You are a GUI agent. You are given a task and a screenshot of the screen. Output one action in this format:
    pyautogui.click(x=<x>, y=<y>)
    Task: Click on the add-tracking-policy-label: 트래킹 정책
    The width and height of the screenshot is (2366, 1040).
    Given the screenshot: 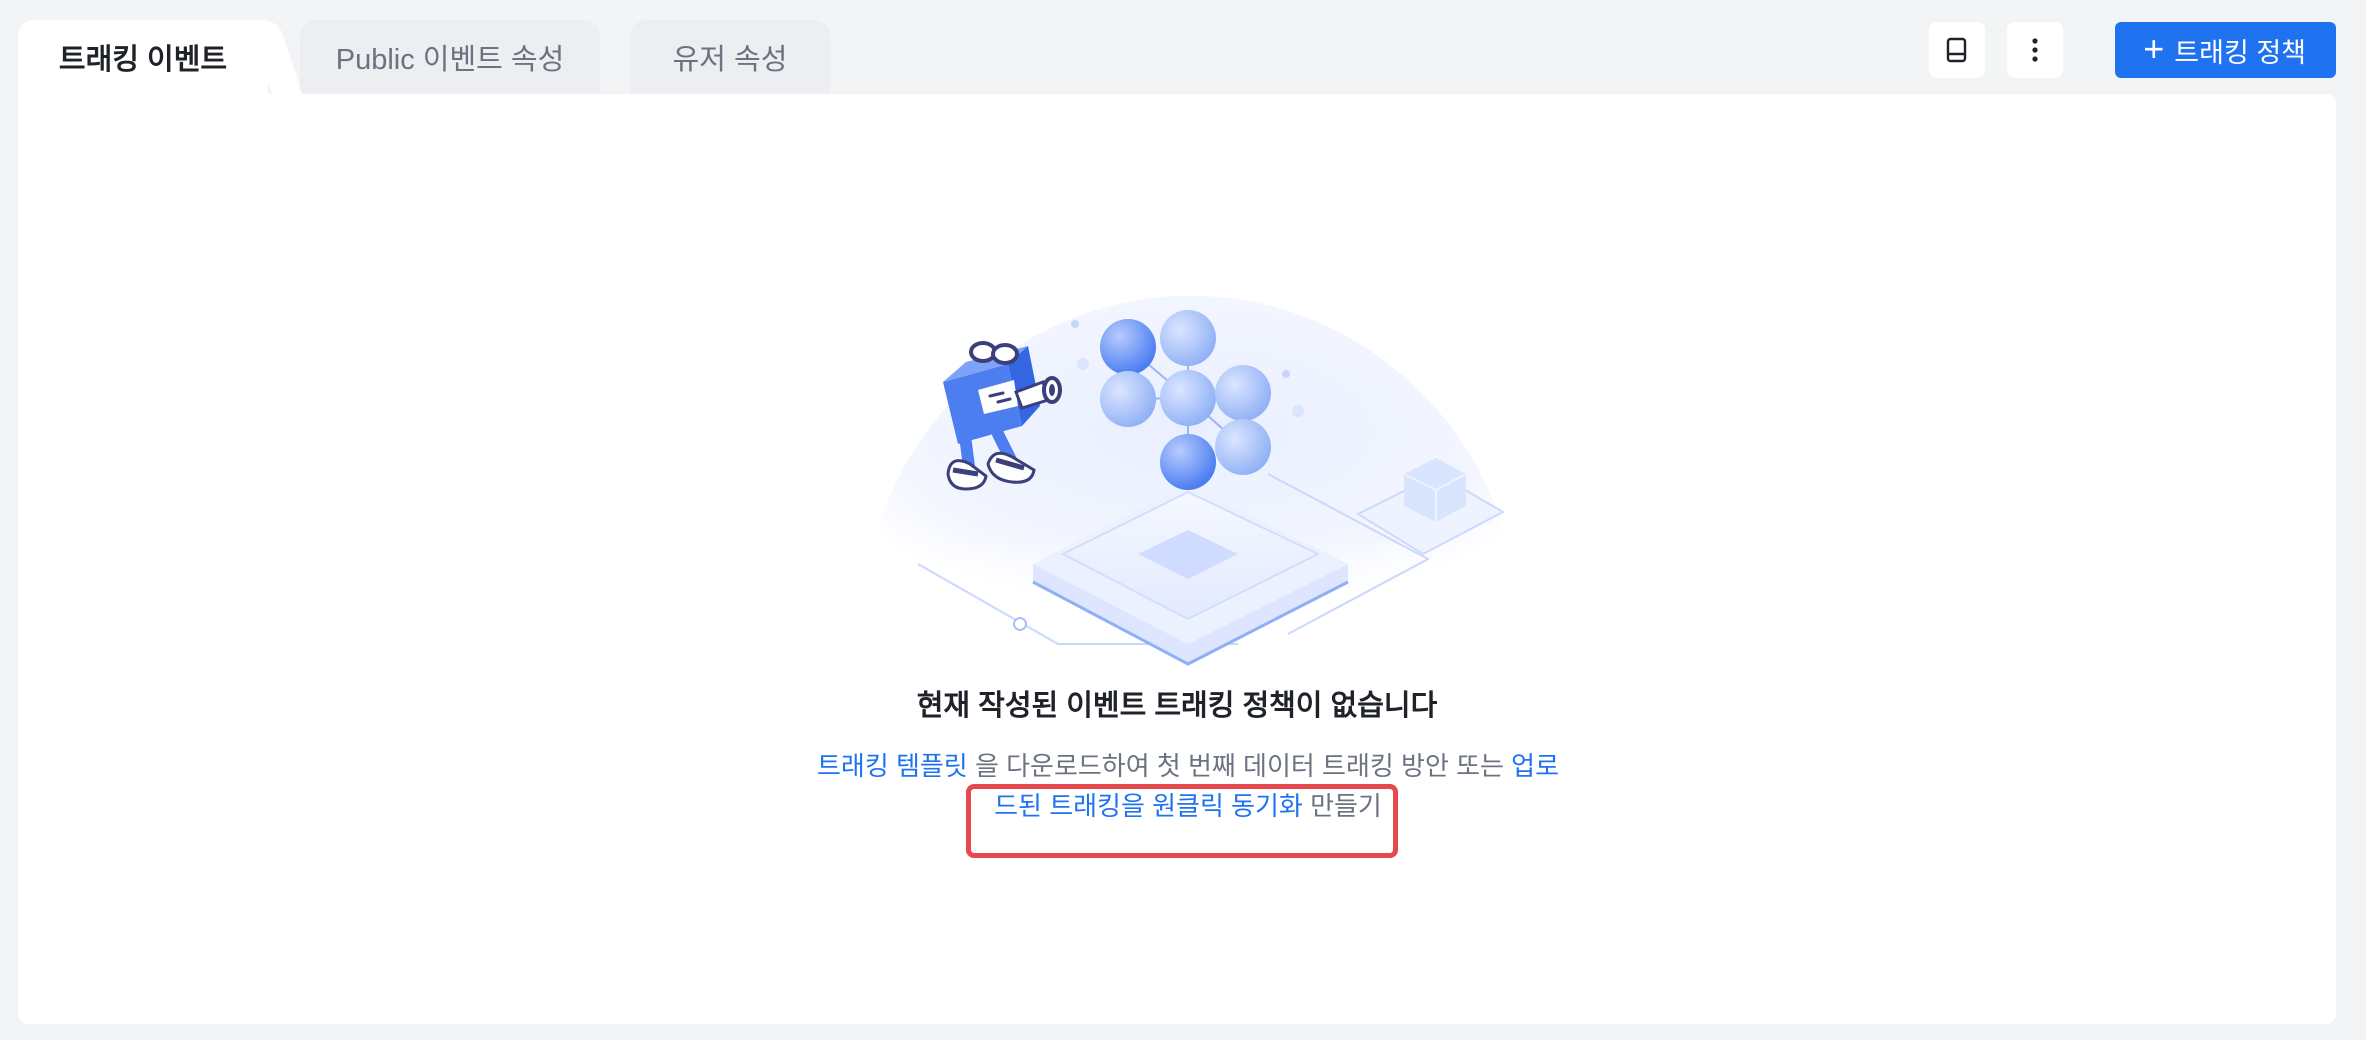 What is the action you would take?
    pyautogui.click(x=2240, y=52)
    